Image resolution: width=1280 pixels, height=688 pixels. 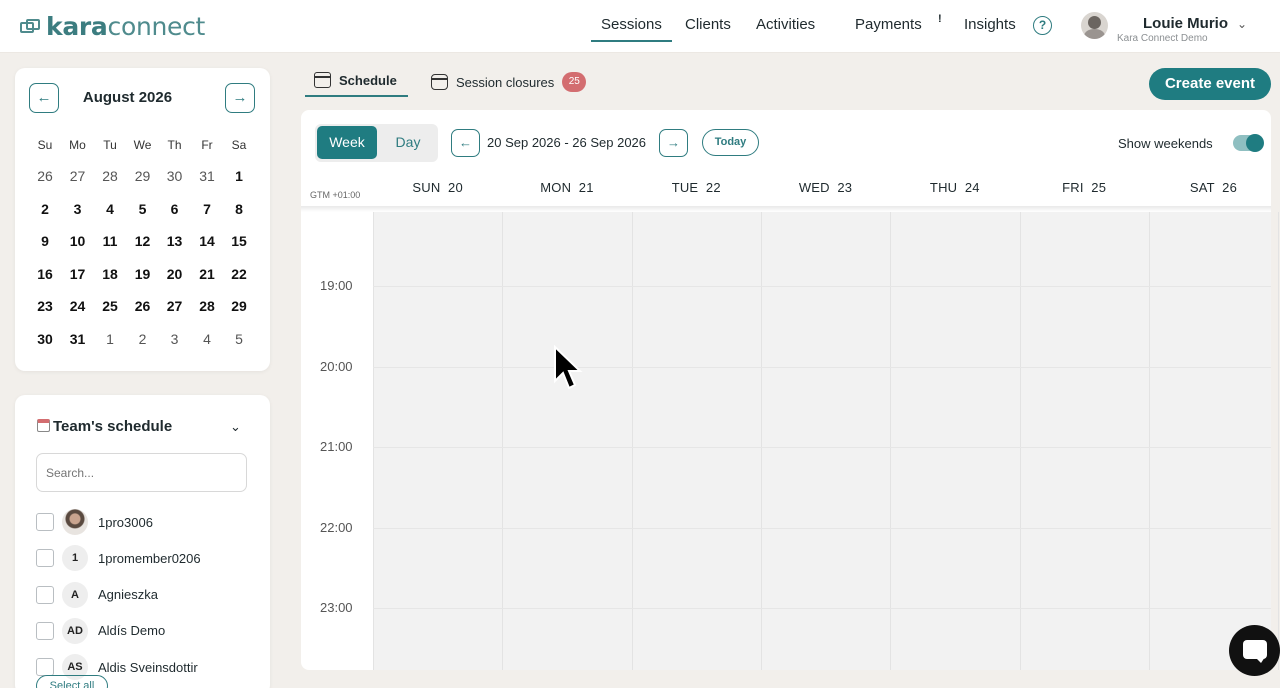 What do you see at coordinates (368, 80) in the screenshot?
I see `tab-schedule-label: Schedule` at bounding box center [368, 80].